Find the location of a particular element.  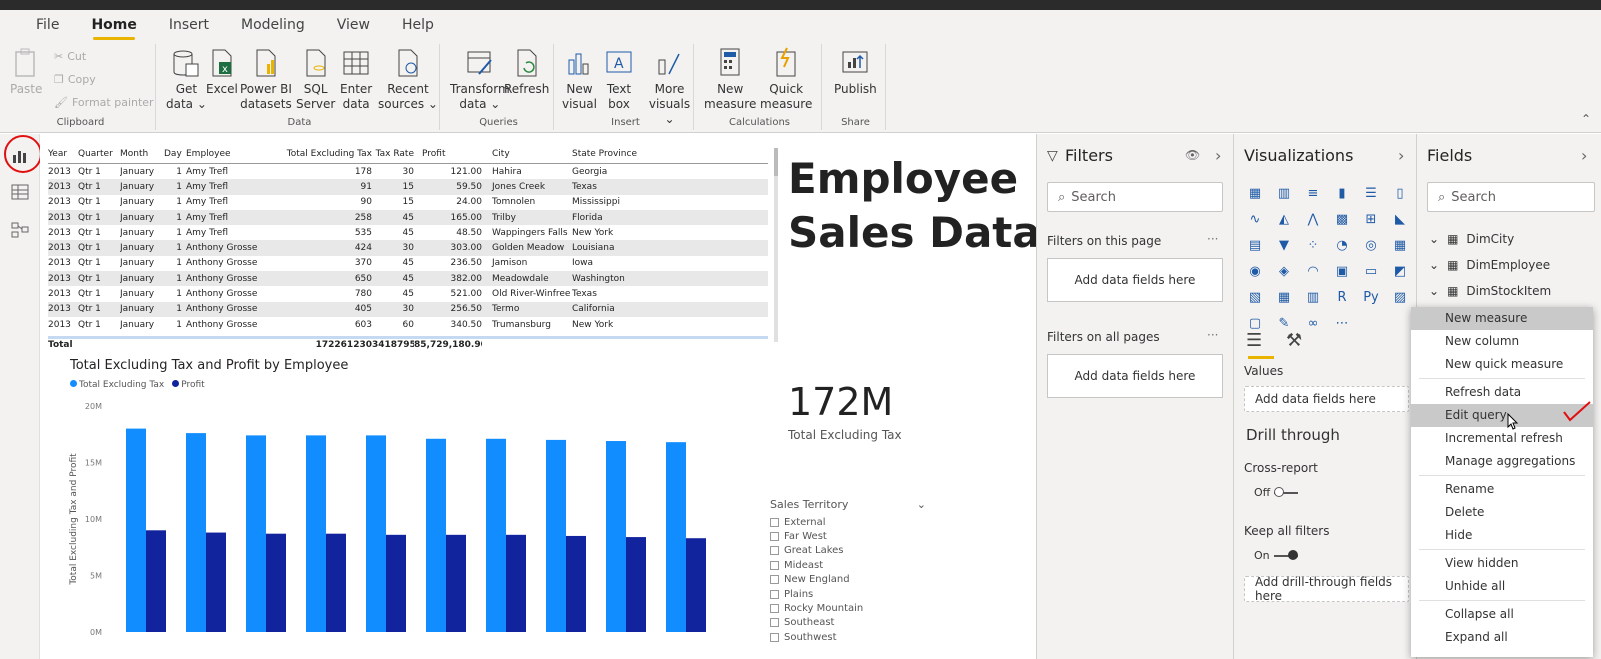

field-table-dimemployee: ⌄ ▦ DimEmployee is located at coordinates (1489, 265).